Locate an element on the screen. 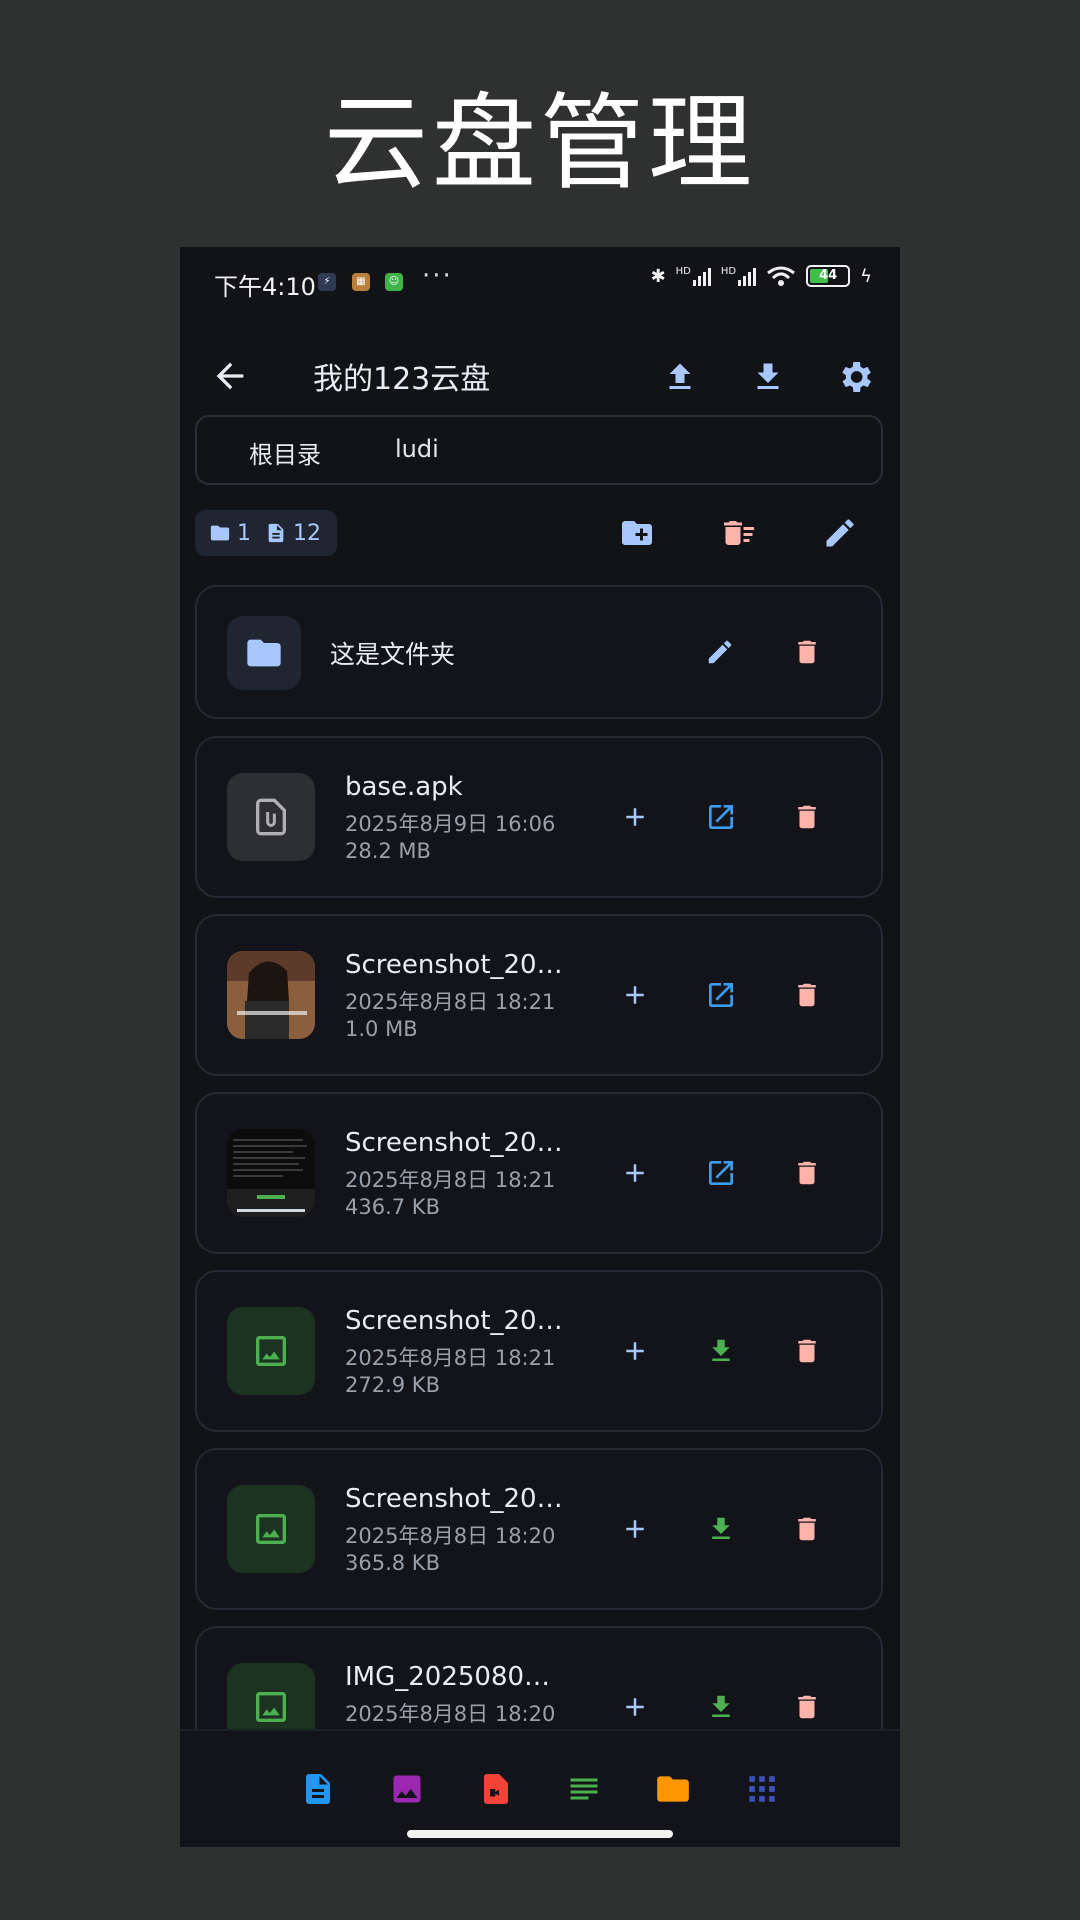  new-folder-button is located at coordinates (637, 533).